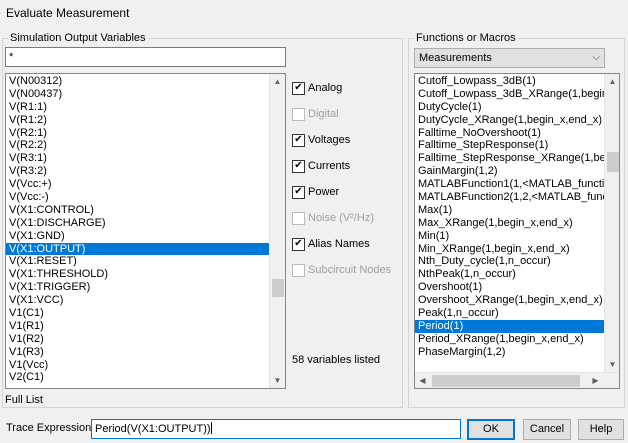 This screenshot has height=443, width=628. I want to click on variables-list-scrollbar: ▲ ▼, so click(277, 231).